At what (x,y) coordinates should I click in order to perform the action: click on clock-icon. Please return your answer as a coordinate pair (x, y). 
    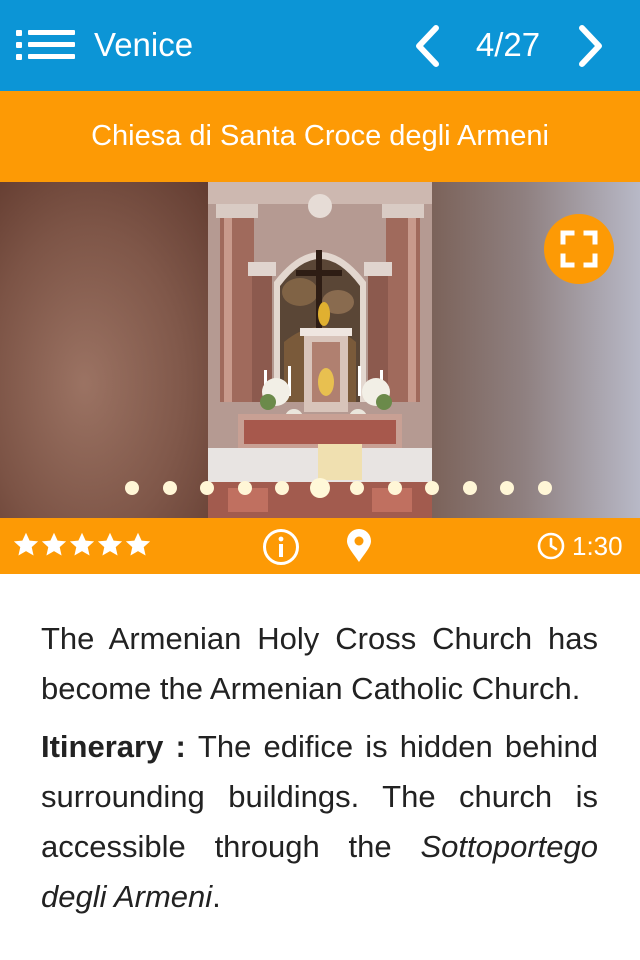
    Looking at the image, I should click on (551, 546).